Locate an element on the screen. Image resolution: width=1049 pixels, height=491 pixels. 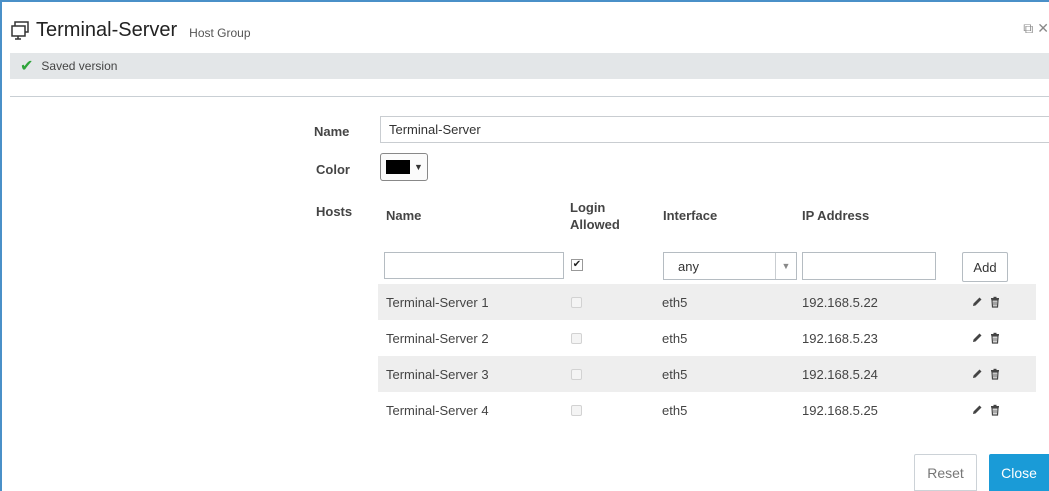
new-host-name-input is located at coordinates (474, 265).